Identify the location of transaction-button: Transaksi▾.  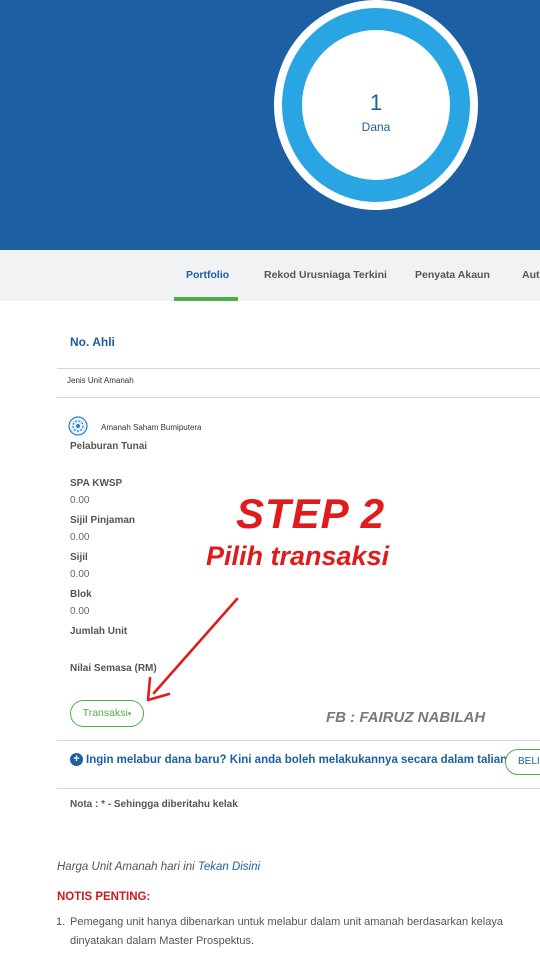
(107, 713).